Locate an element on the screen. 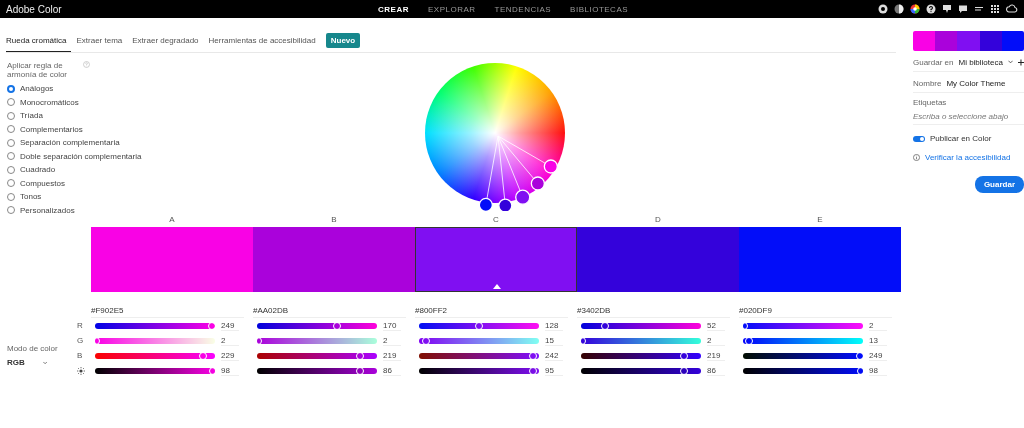  swatch-letter: E is located at coordinates (820, 220).